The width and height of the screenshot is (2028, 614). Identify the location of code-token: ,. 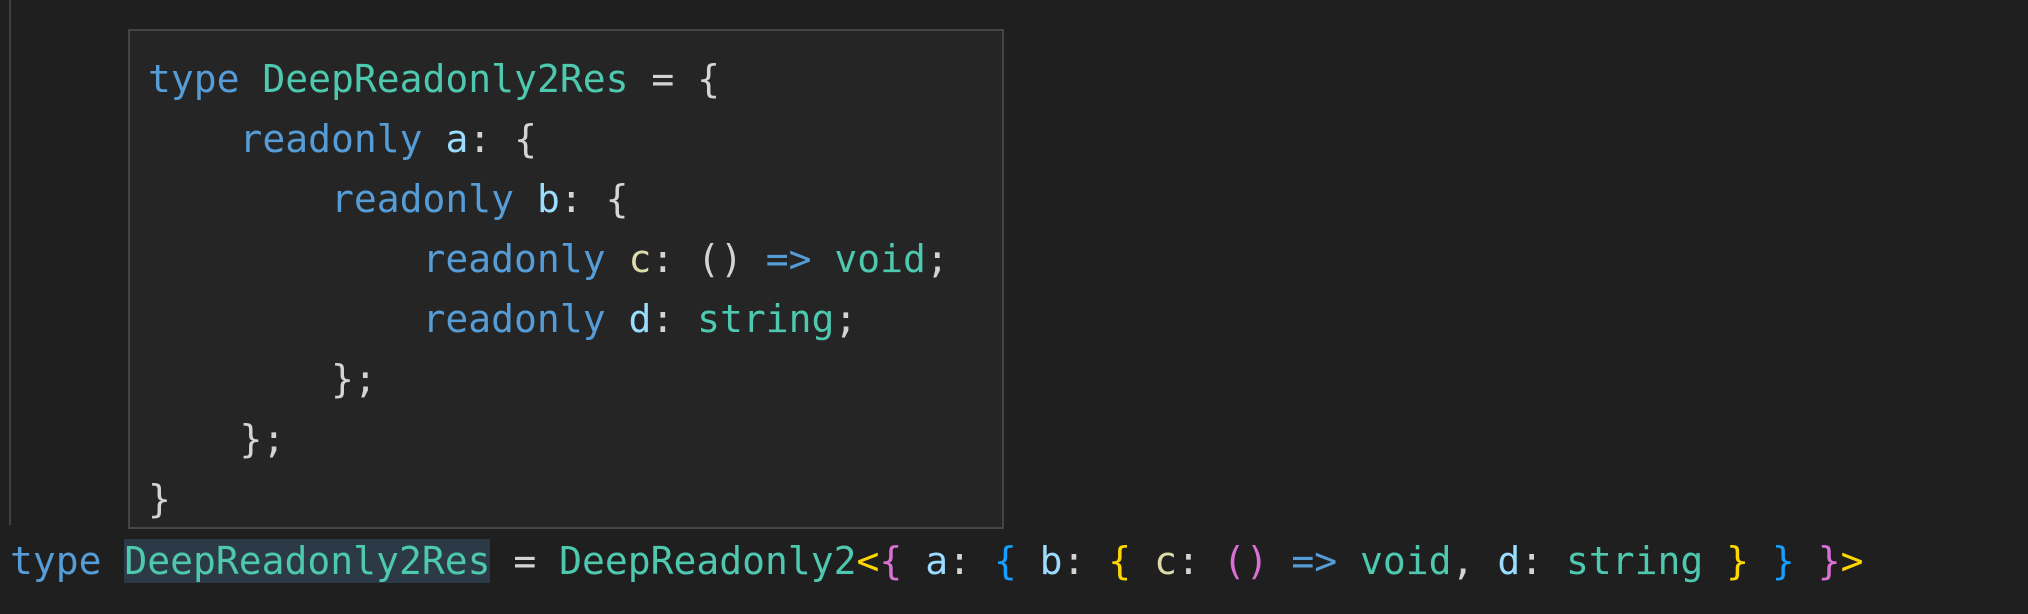
(1474, 561).